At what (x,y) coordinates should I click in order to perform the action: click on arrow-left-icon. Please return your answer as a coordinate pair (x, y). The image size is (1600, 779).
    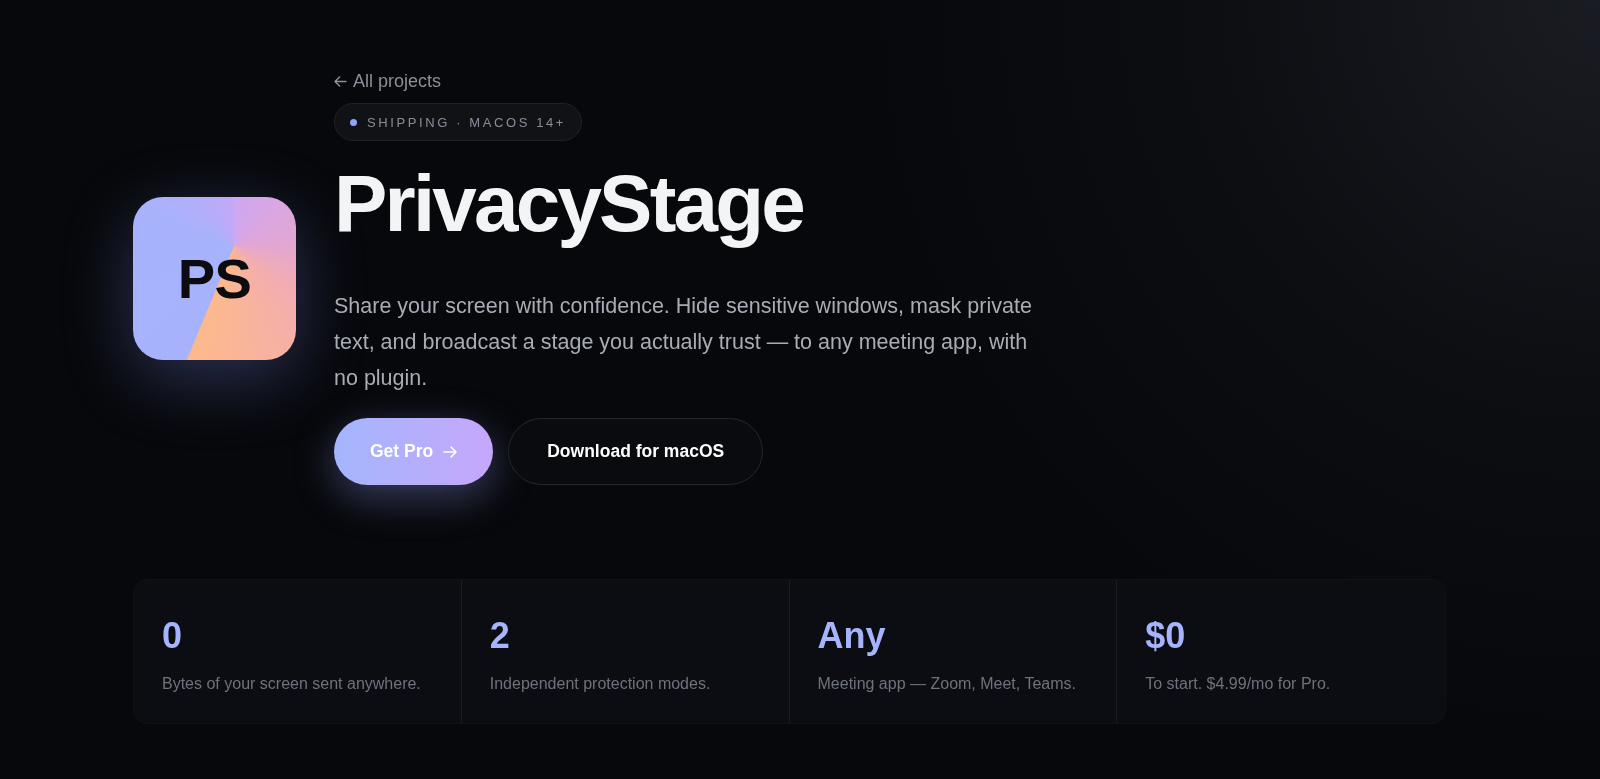
    Looking at the image, I should click on (340, 81).